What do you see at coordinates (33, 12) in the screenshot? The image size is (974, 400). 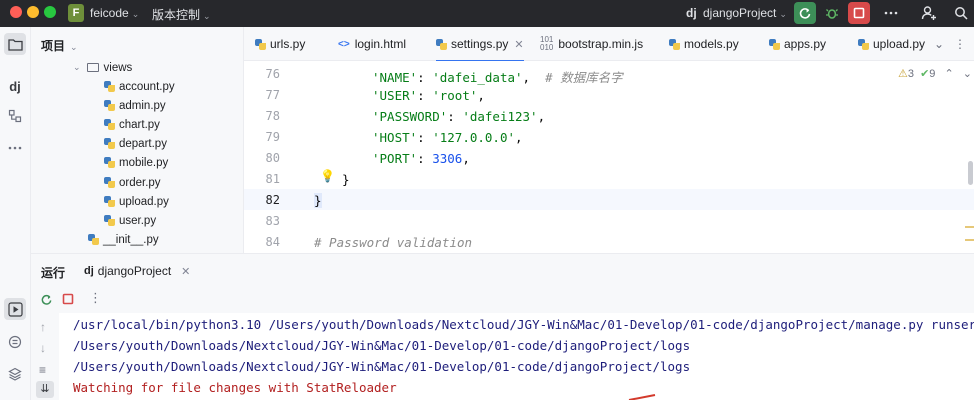 I see `window-minimize-button` at bounding box center [33, 12].